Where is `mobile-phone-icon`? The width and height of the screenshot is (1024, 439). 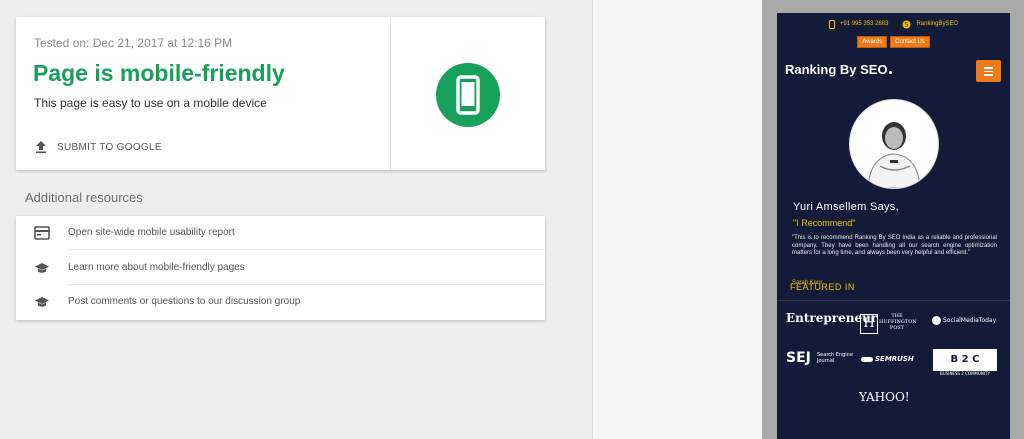
mobile-phone-icon is located at coordinates (831, 24).